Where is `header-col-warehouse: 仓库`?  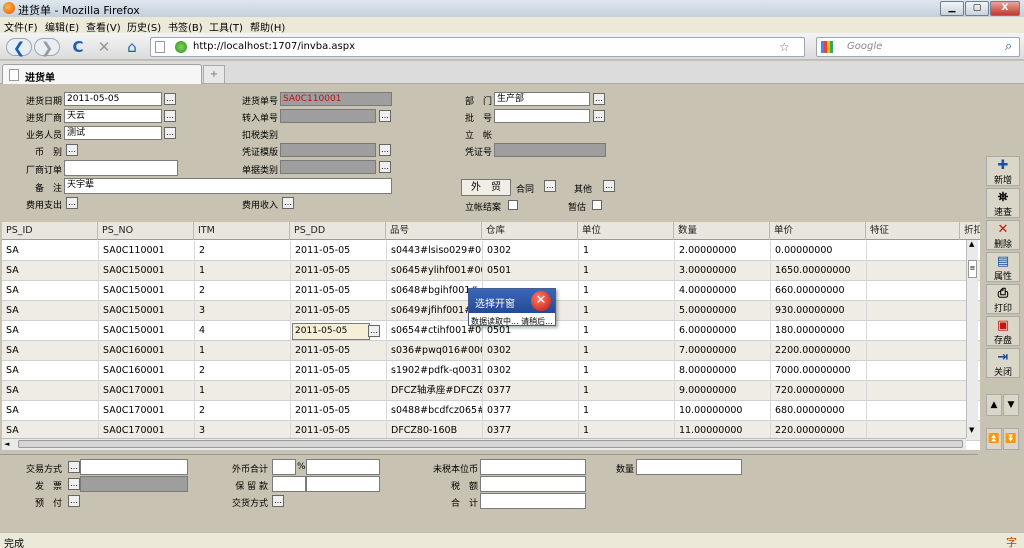 header-col-warehouse: 仓库 is located at coordinates (530, 231).